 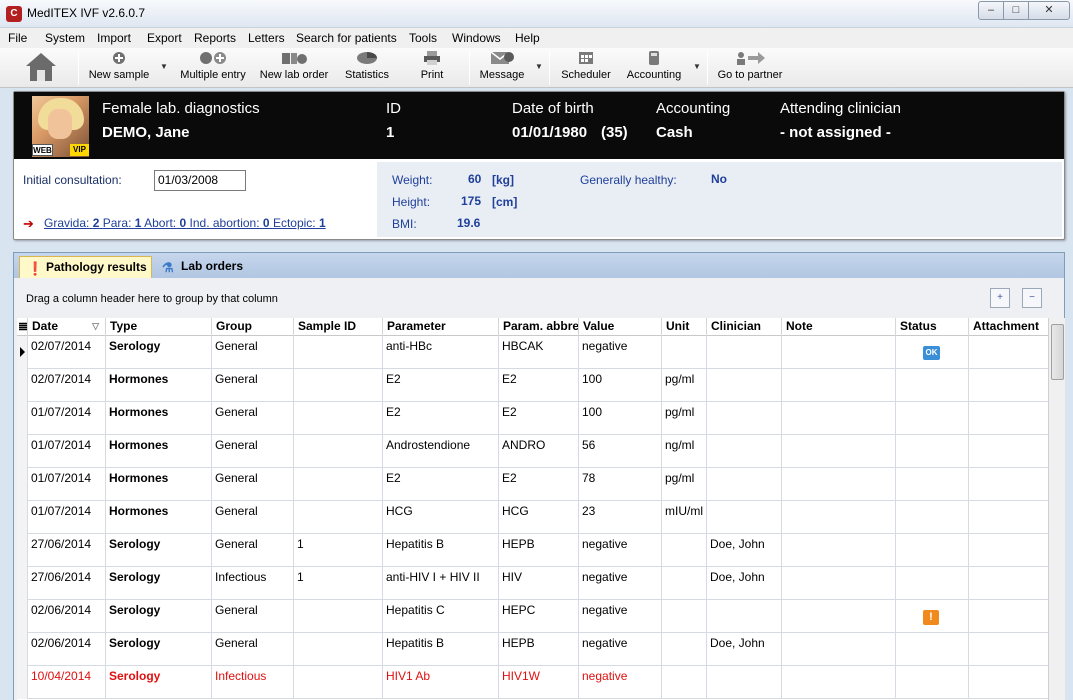 What do you see at coordinates (119, 68) in the screenshot?
I see `new-sample-button: New sample` at bounding box center [119, 68].